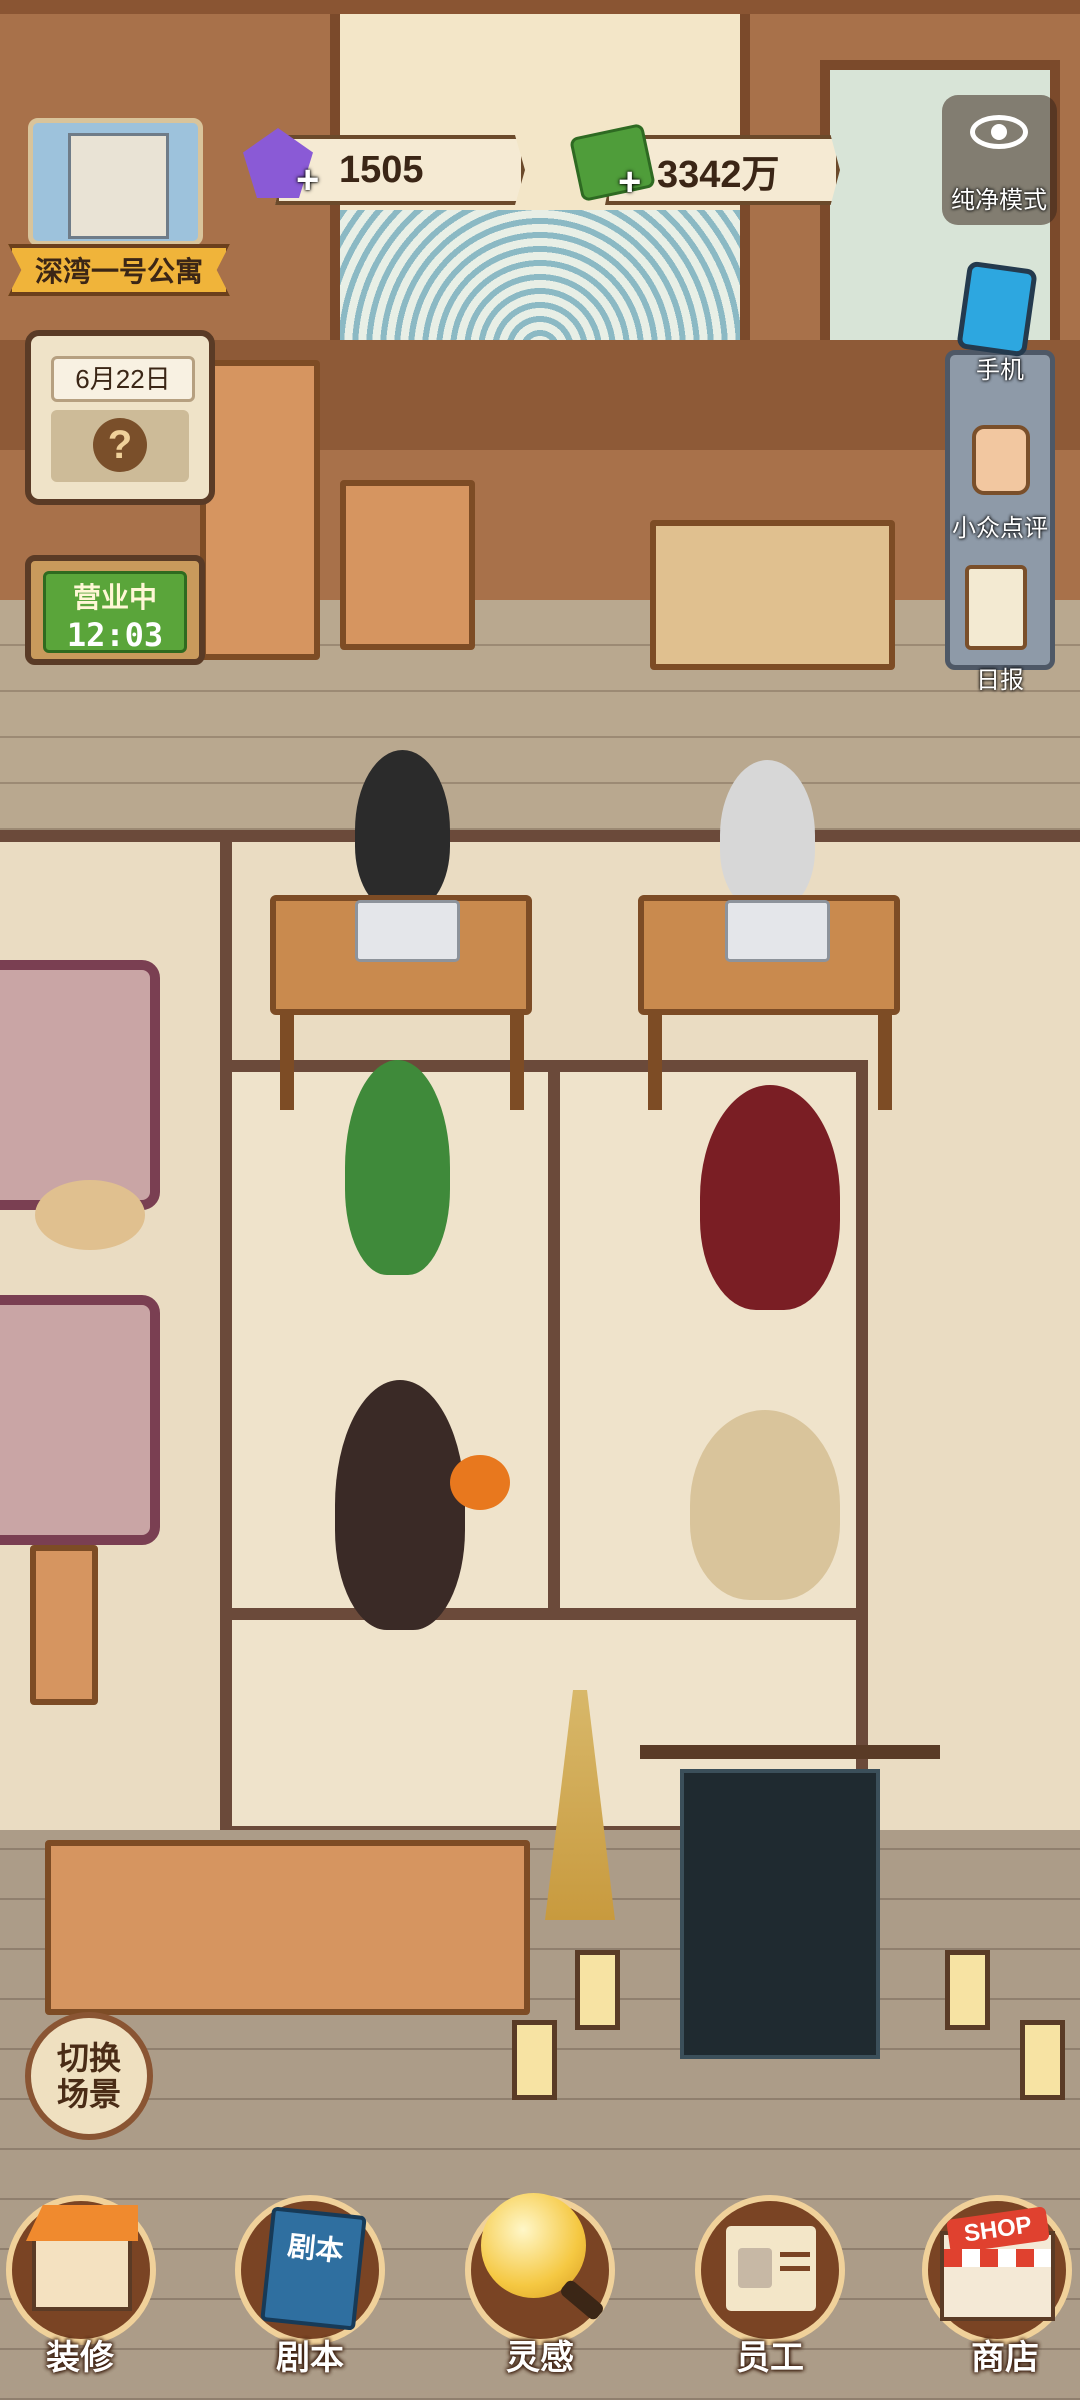 This screenshot has width=1080, height=2400. I want to click on phone-label: 手机, so click(1000, 367).